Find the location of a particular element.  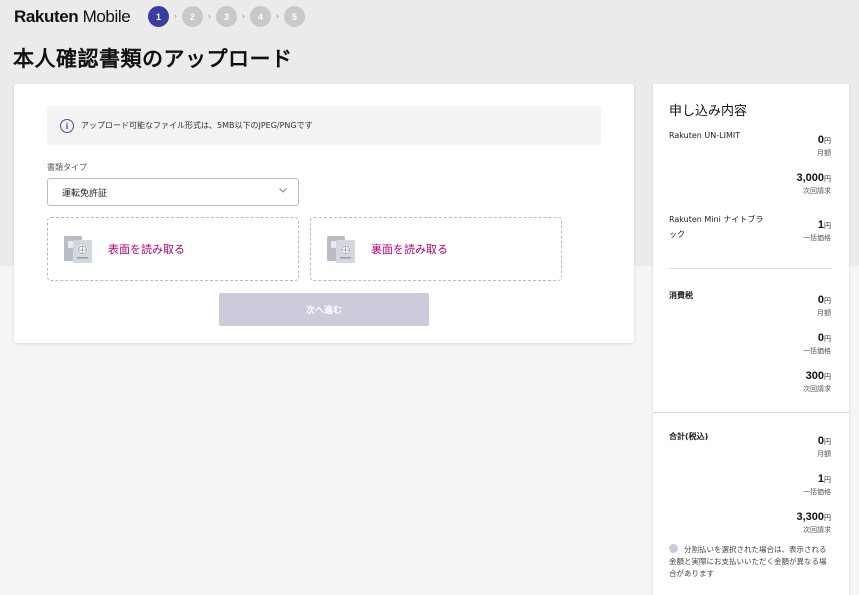

step-3: 3 is located at coordinates (226, 16).